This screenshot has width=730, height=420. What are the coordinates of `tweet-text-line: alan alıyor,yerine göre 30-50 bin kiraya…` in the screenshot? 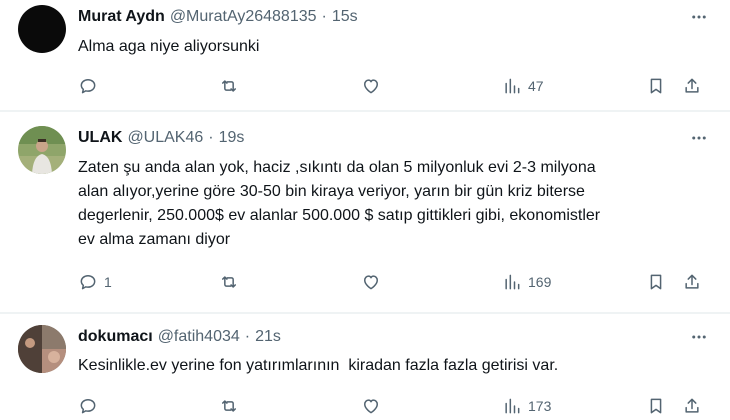 It's located at (331, 191).